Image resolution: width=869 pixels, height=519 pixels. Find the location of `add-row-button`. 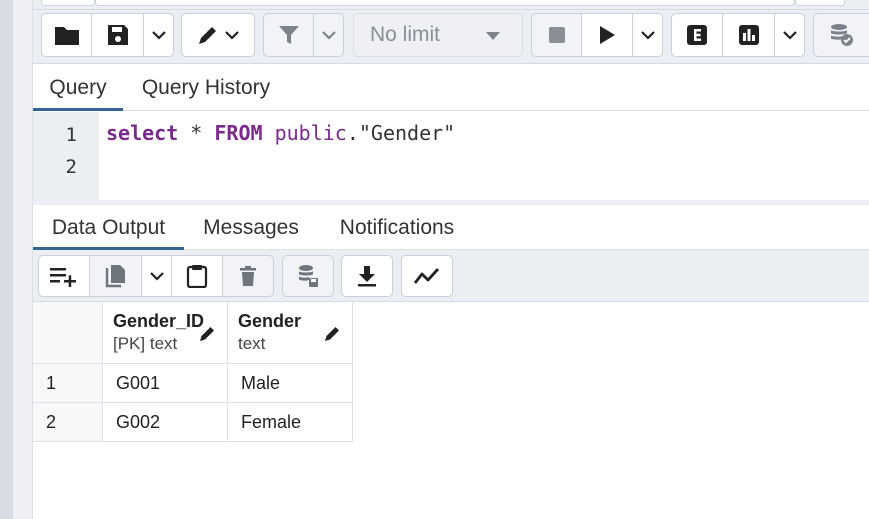

add-row-button is located at coordinates (64, 276).